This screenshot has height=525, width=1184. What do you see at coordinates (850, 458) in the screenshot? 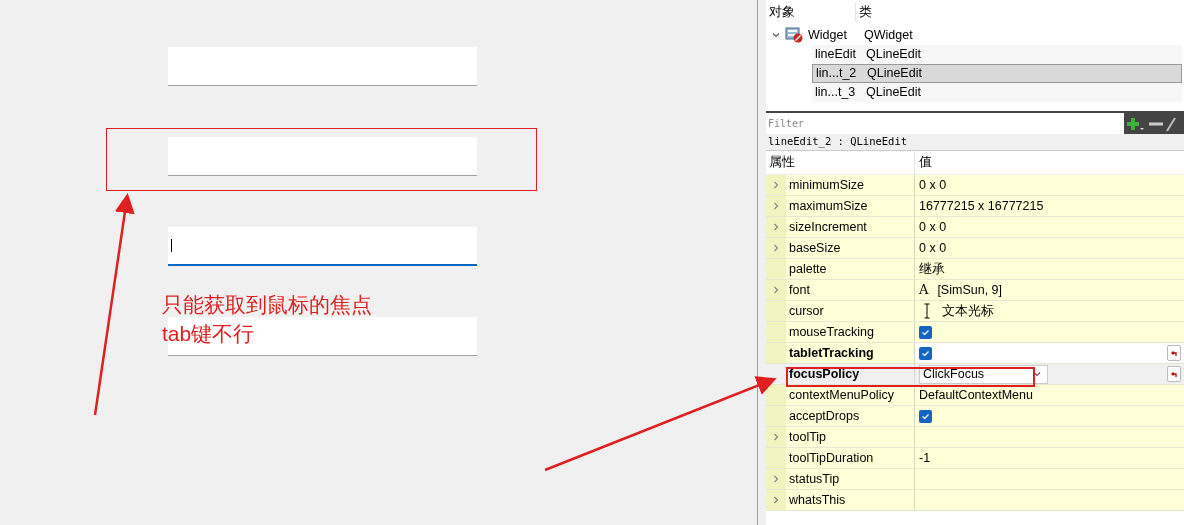
I see `property-name: toolTipDuration` at bounding box center [850, 458].